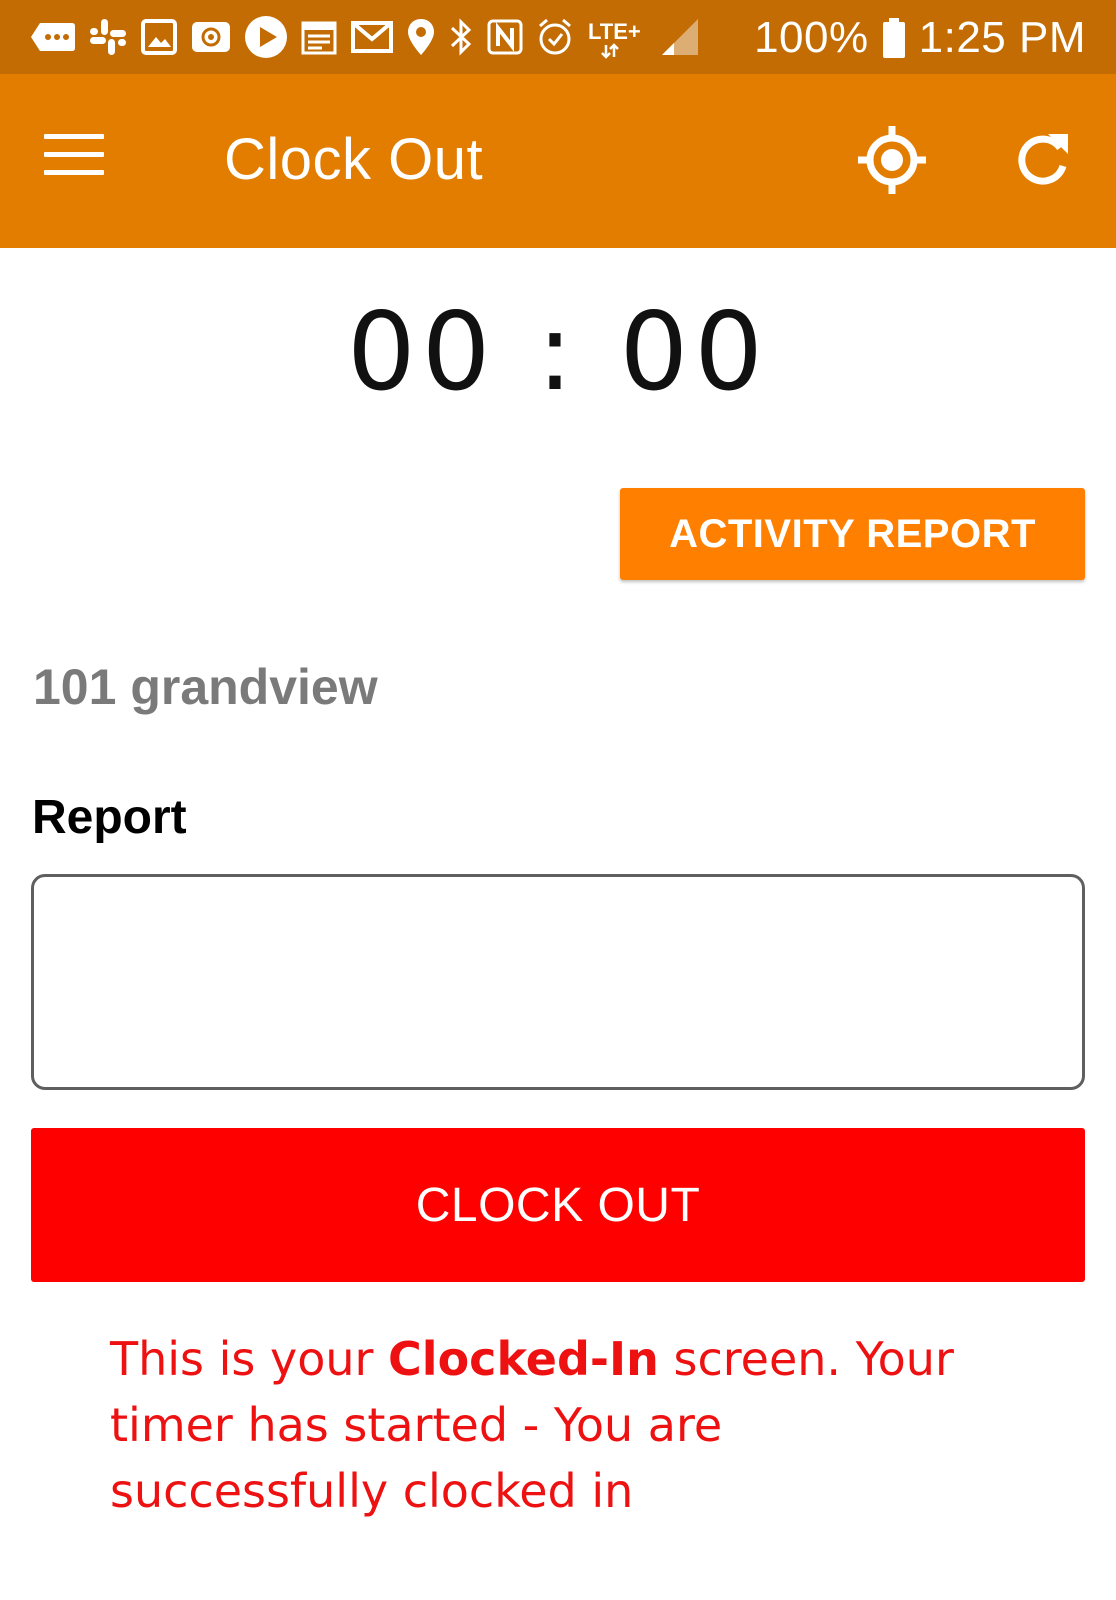  I want to click on note-emphasis: Clocked-In, so click(523, 1359).